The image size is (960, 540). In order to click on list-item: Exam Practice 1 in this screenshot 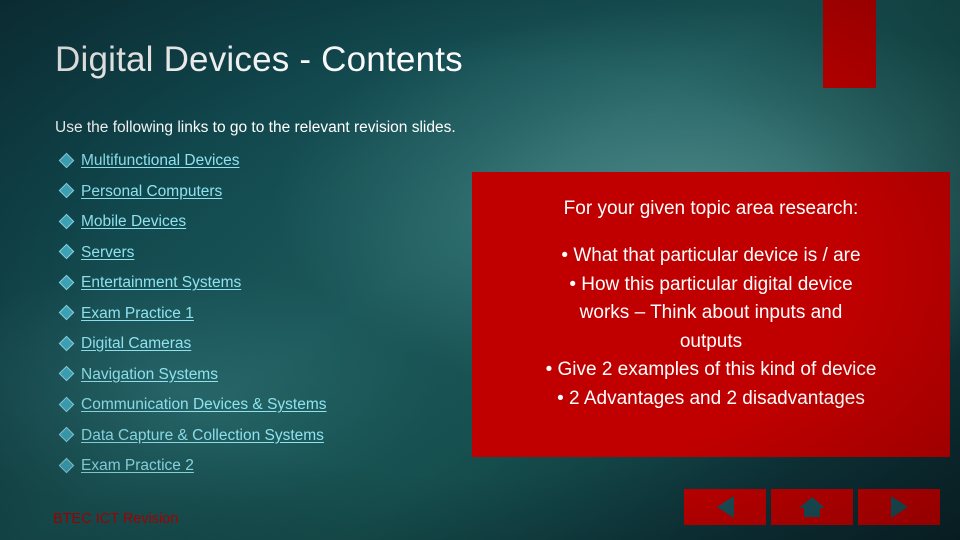, I will do `click(265, 314)`.